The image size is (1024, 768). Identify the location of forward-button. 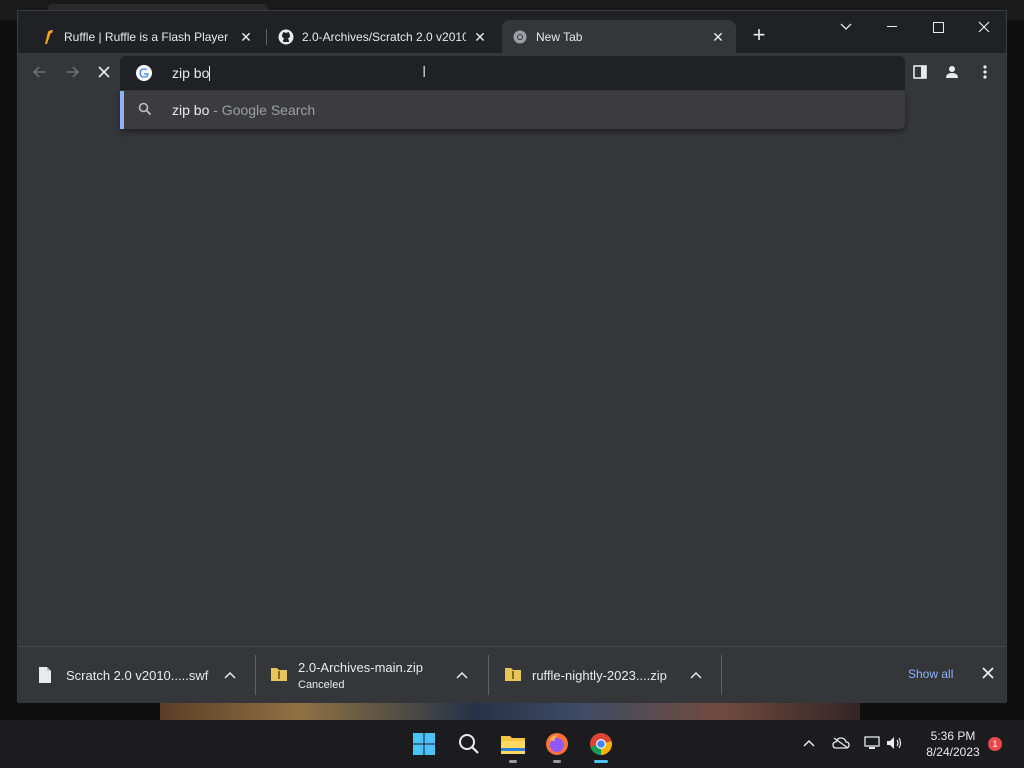
(72, 72).